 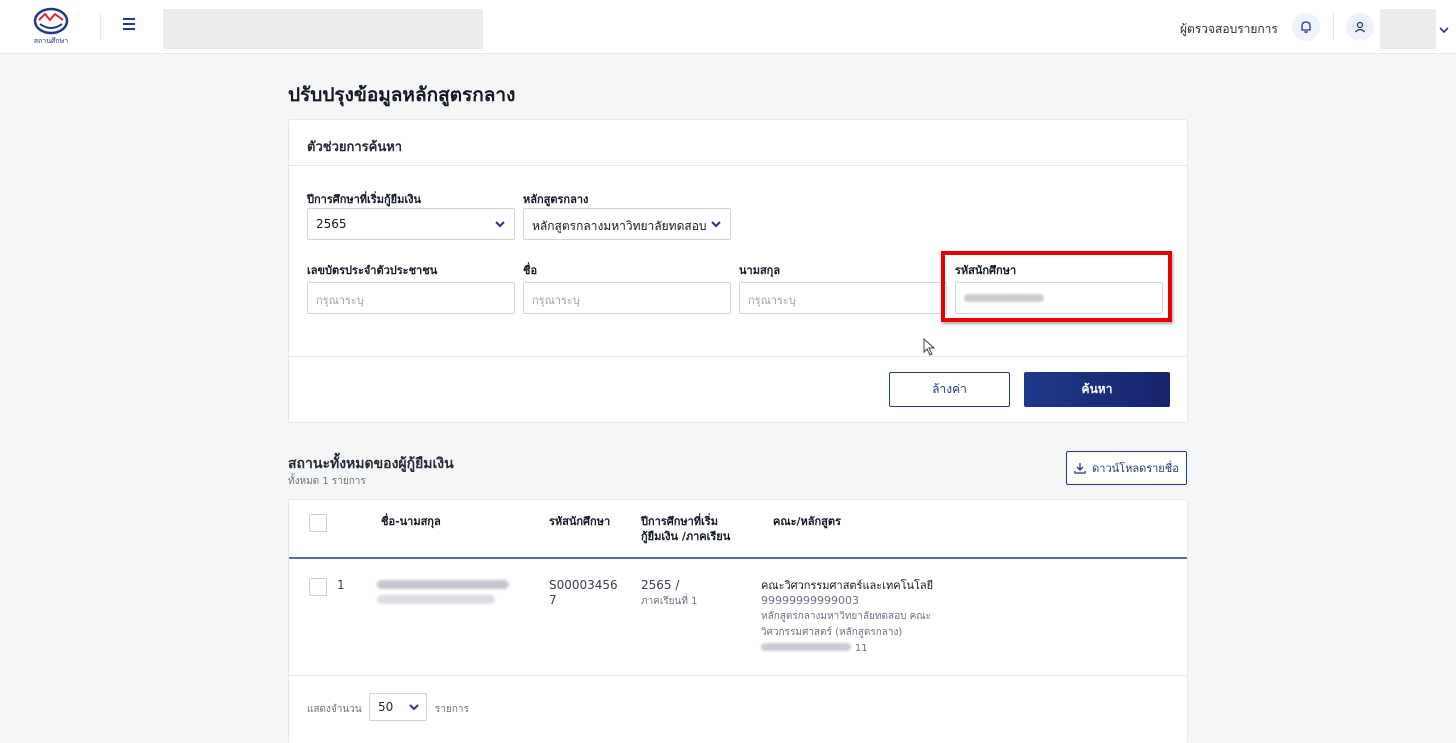 What do you see at coordinates (738, 143) in the screenshot?
I see `search-card-title: ตัวช่วยการค้นหา` at bounding box center [738, 143].